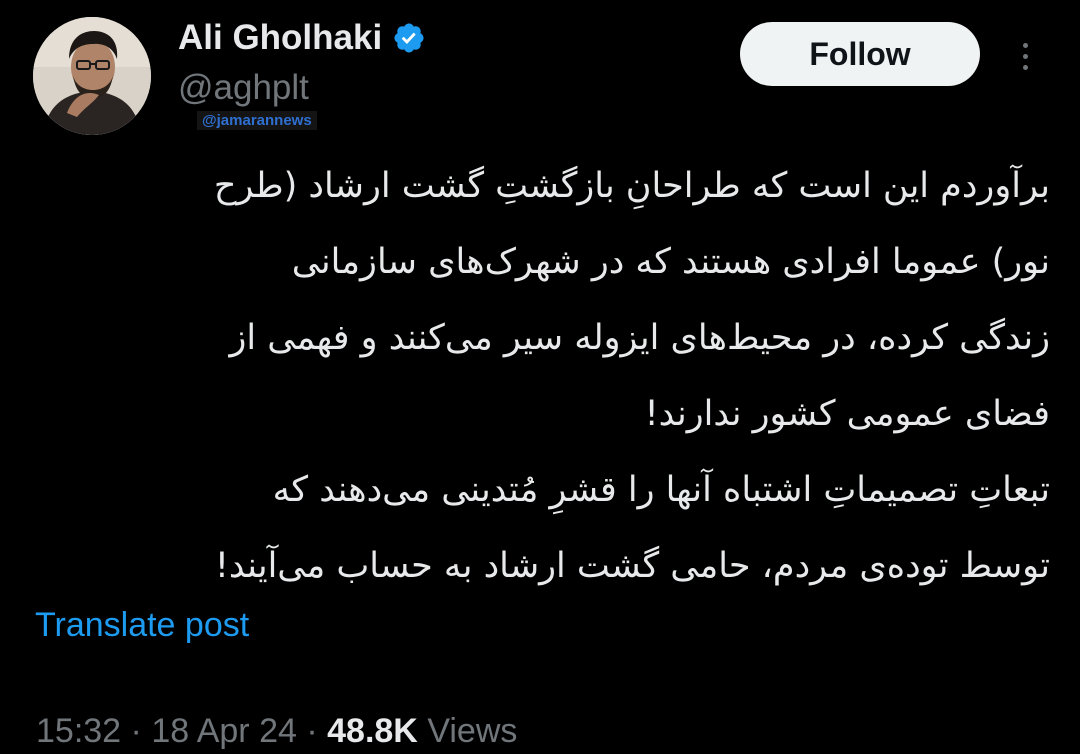  What do you see at coordinates (472, 731) in the screenshot?
I see `views-label: Views` at bounding box center [472, 731].